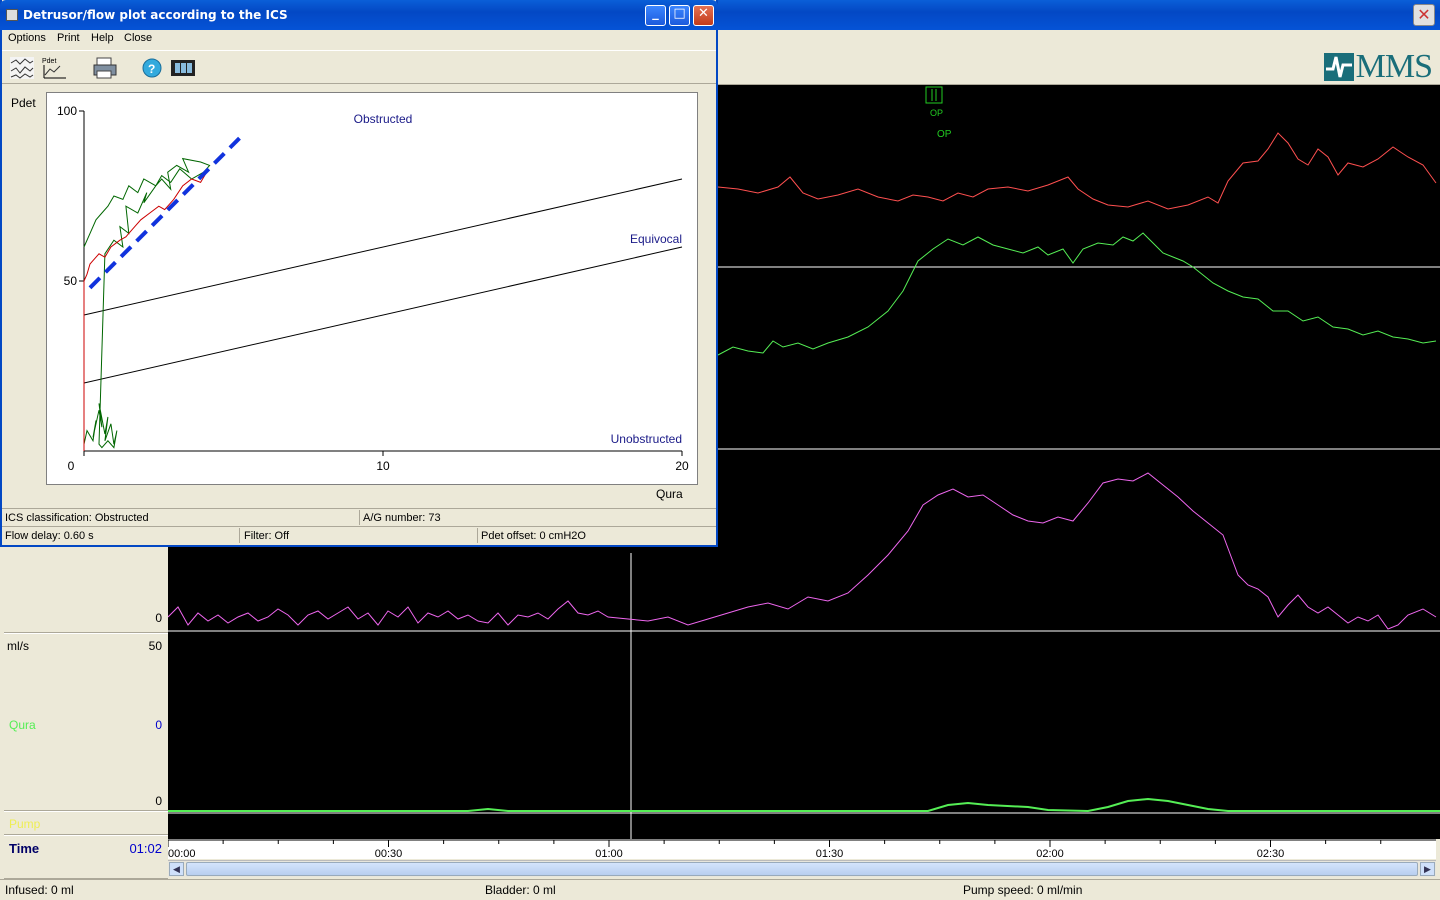 The height and width of the screenshot is (900, 1440). What do you see at coordinates (24, 848) in the screenshot?
I see `time-label: Time` at bounding box center [24, 848].